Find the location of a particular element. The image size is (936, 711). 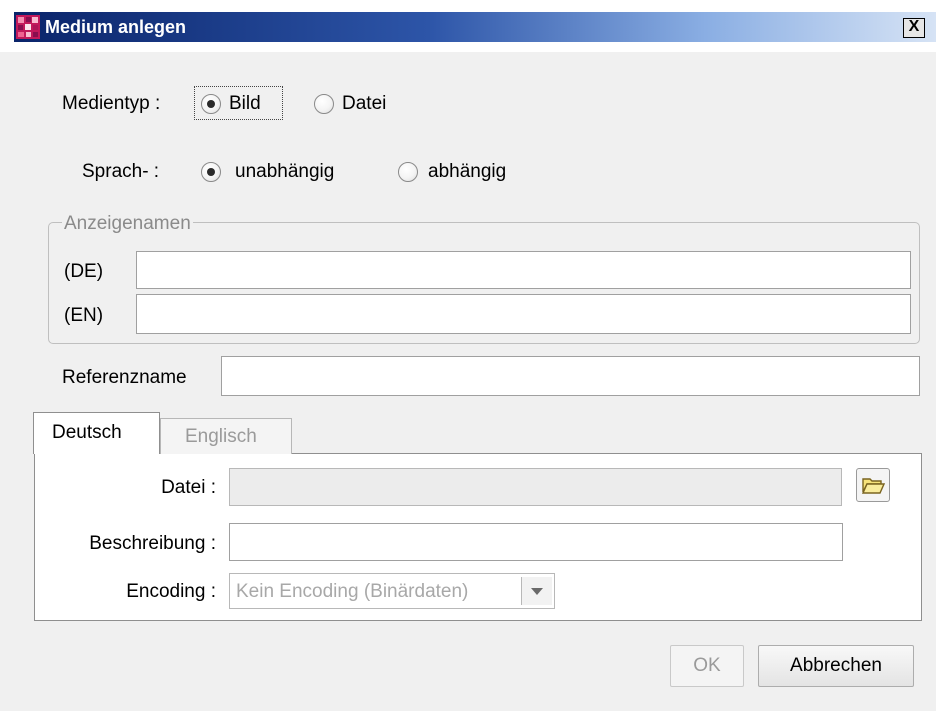

display-name-en-input is located at coordinates (523, 314).